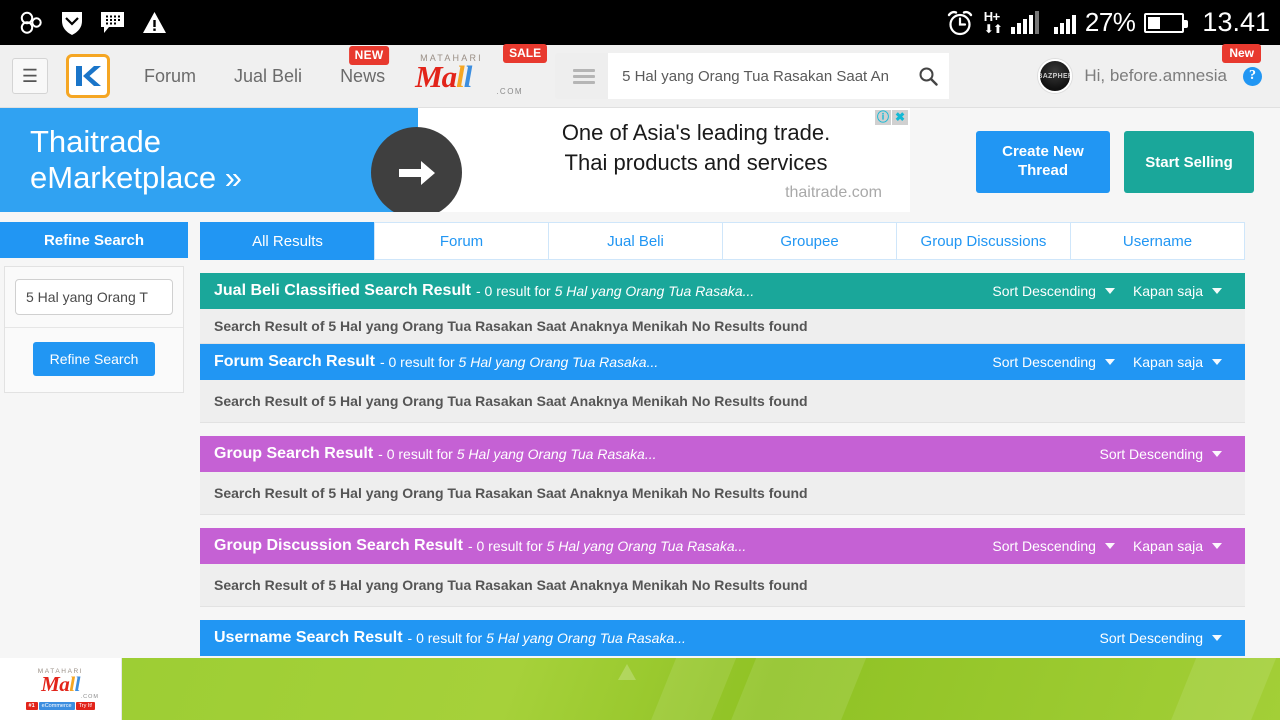 Image resolution: width=1280 pixels, height=720 pixels. I want to click on menu-toggle-button: ☰, so click(30, 76).